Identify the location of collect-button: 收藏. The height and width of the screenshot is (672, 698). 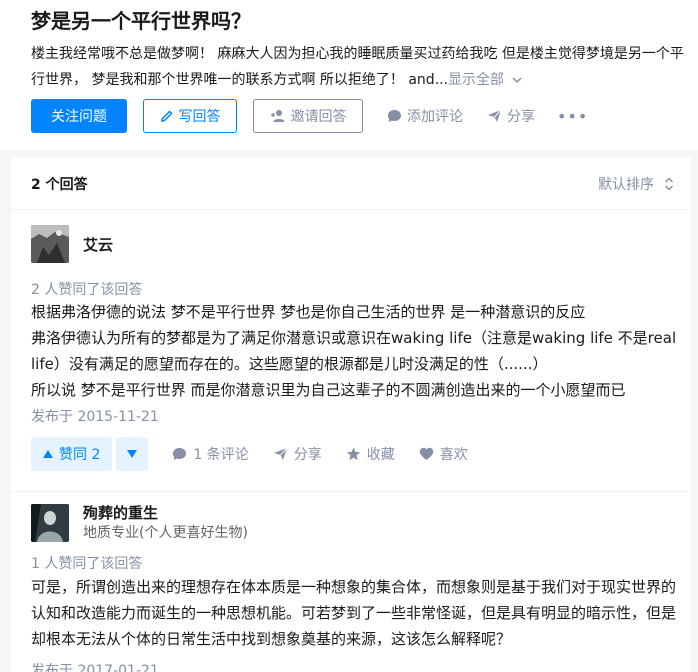
(370, 454).